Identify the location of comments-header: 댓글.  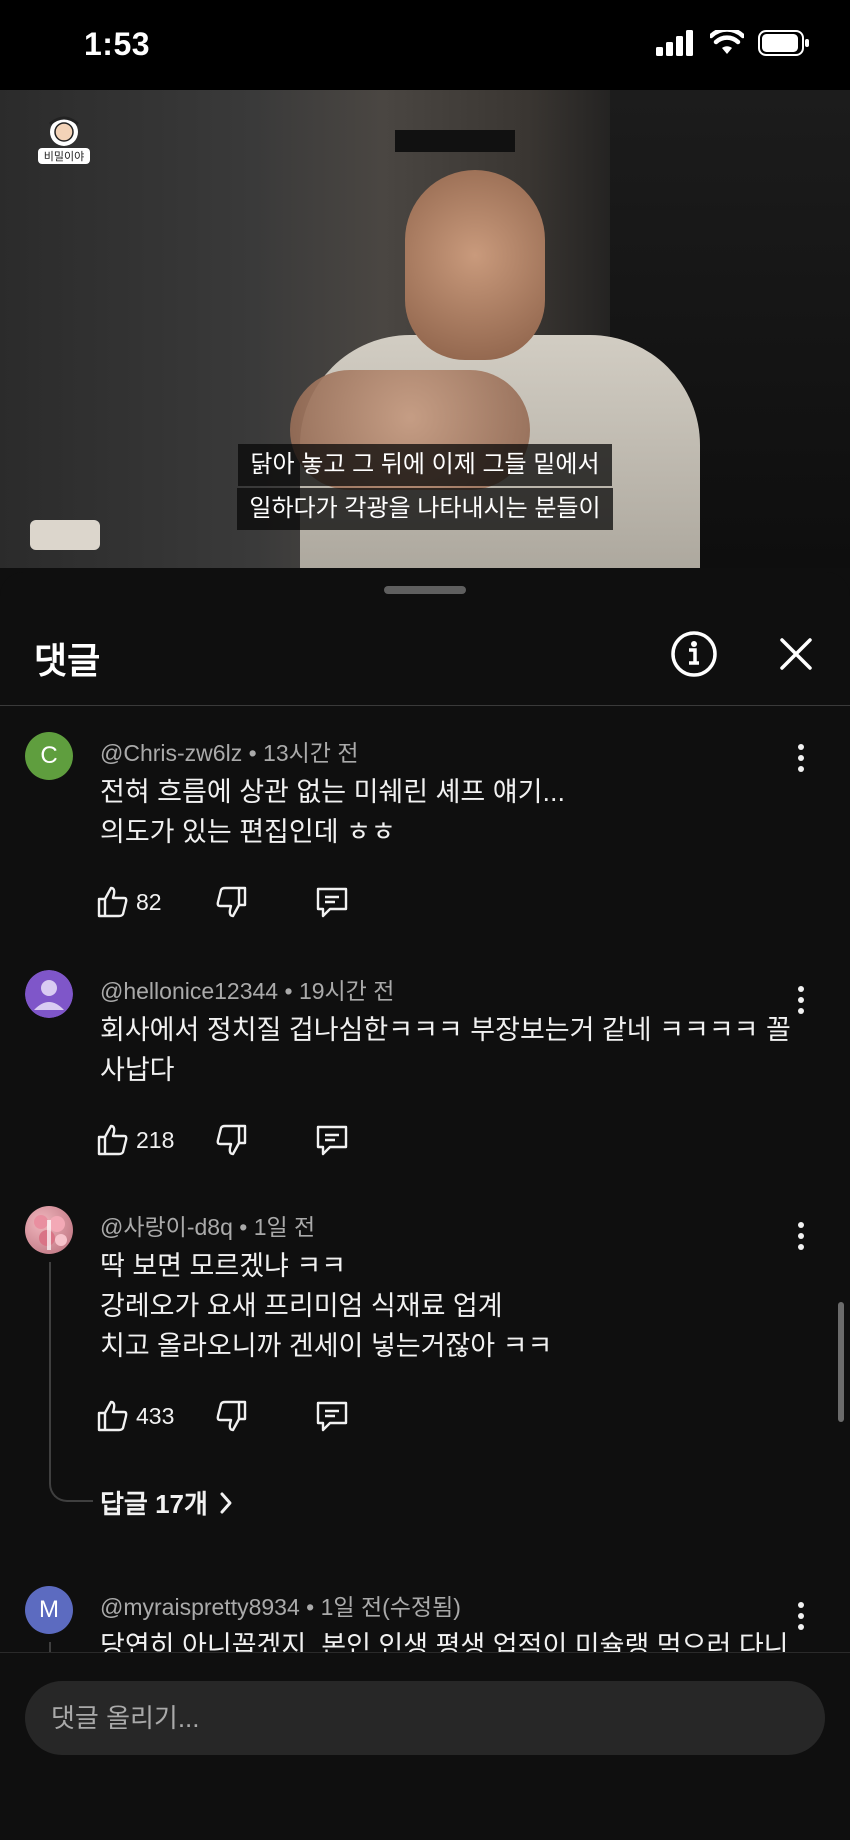
(425, 654).